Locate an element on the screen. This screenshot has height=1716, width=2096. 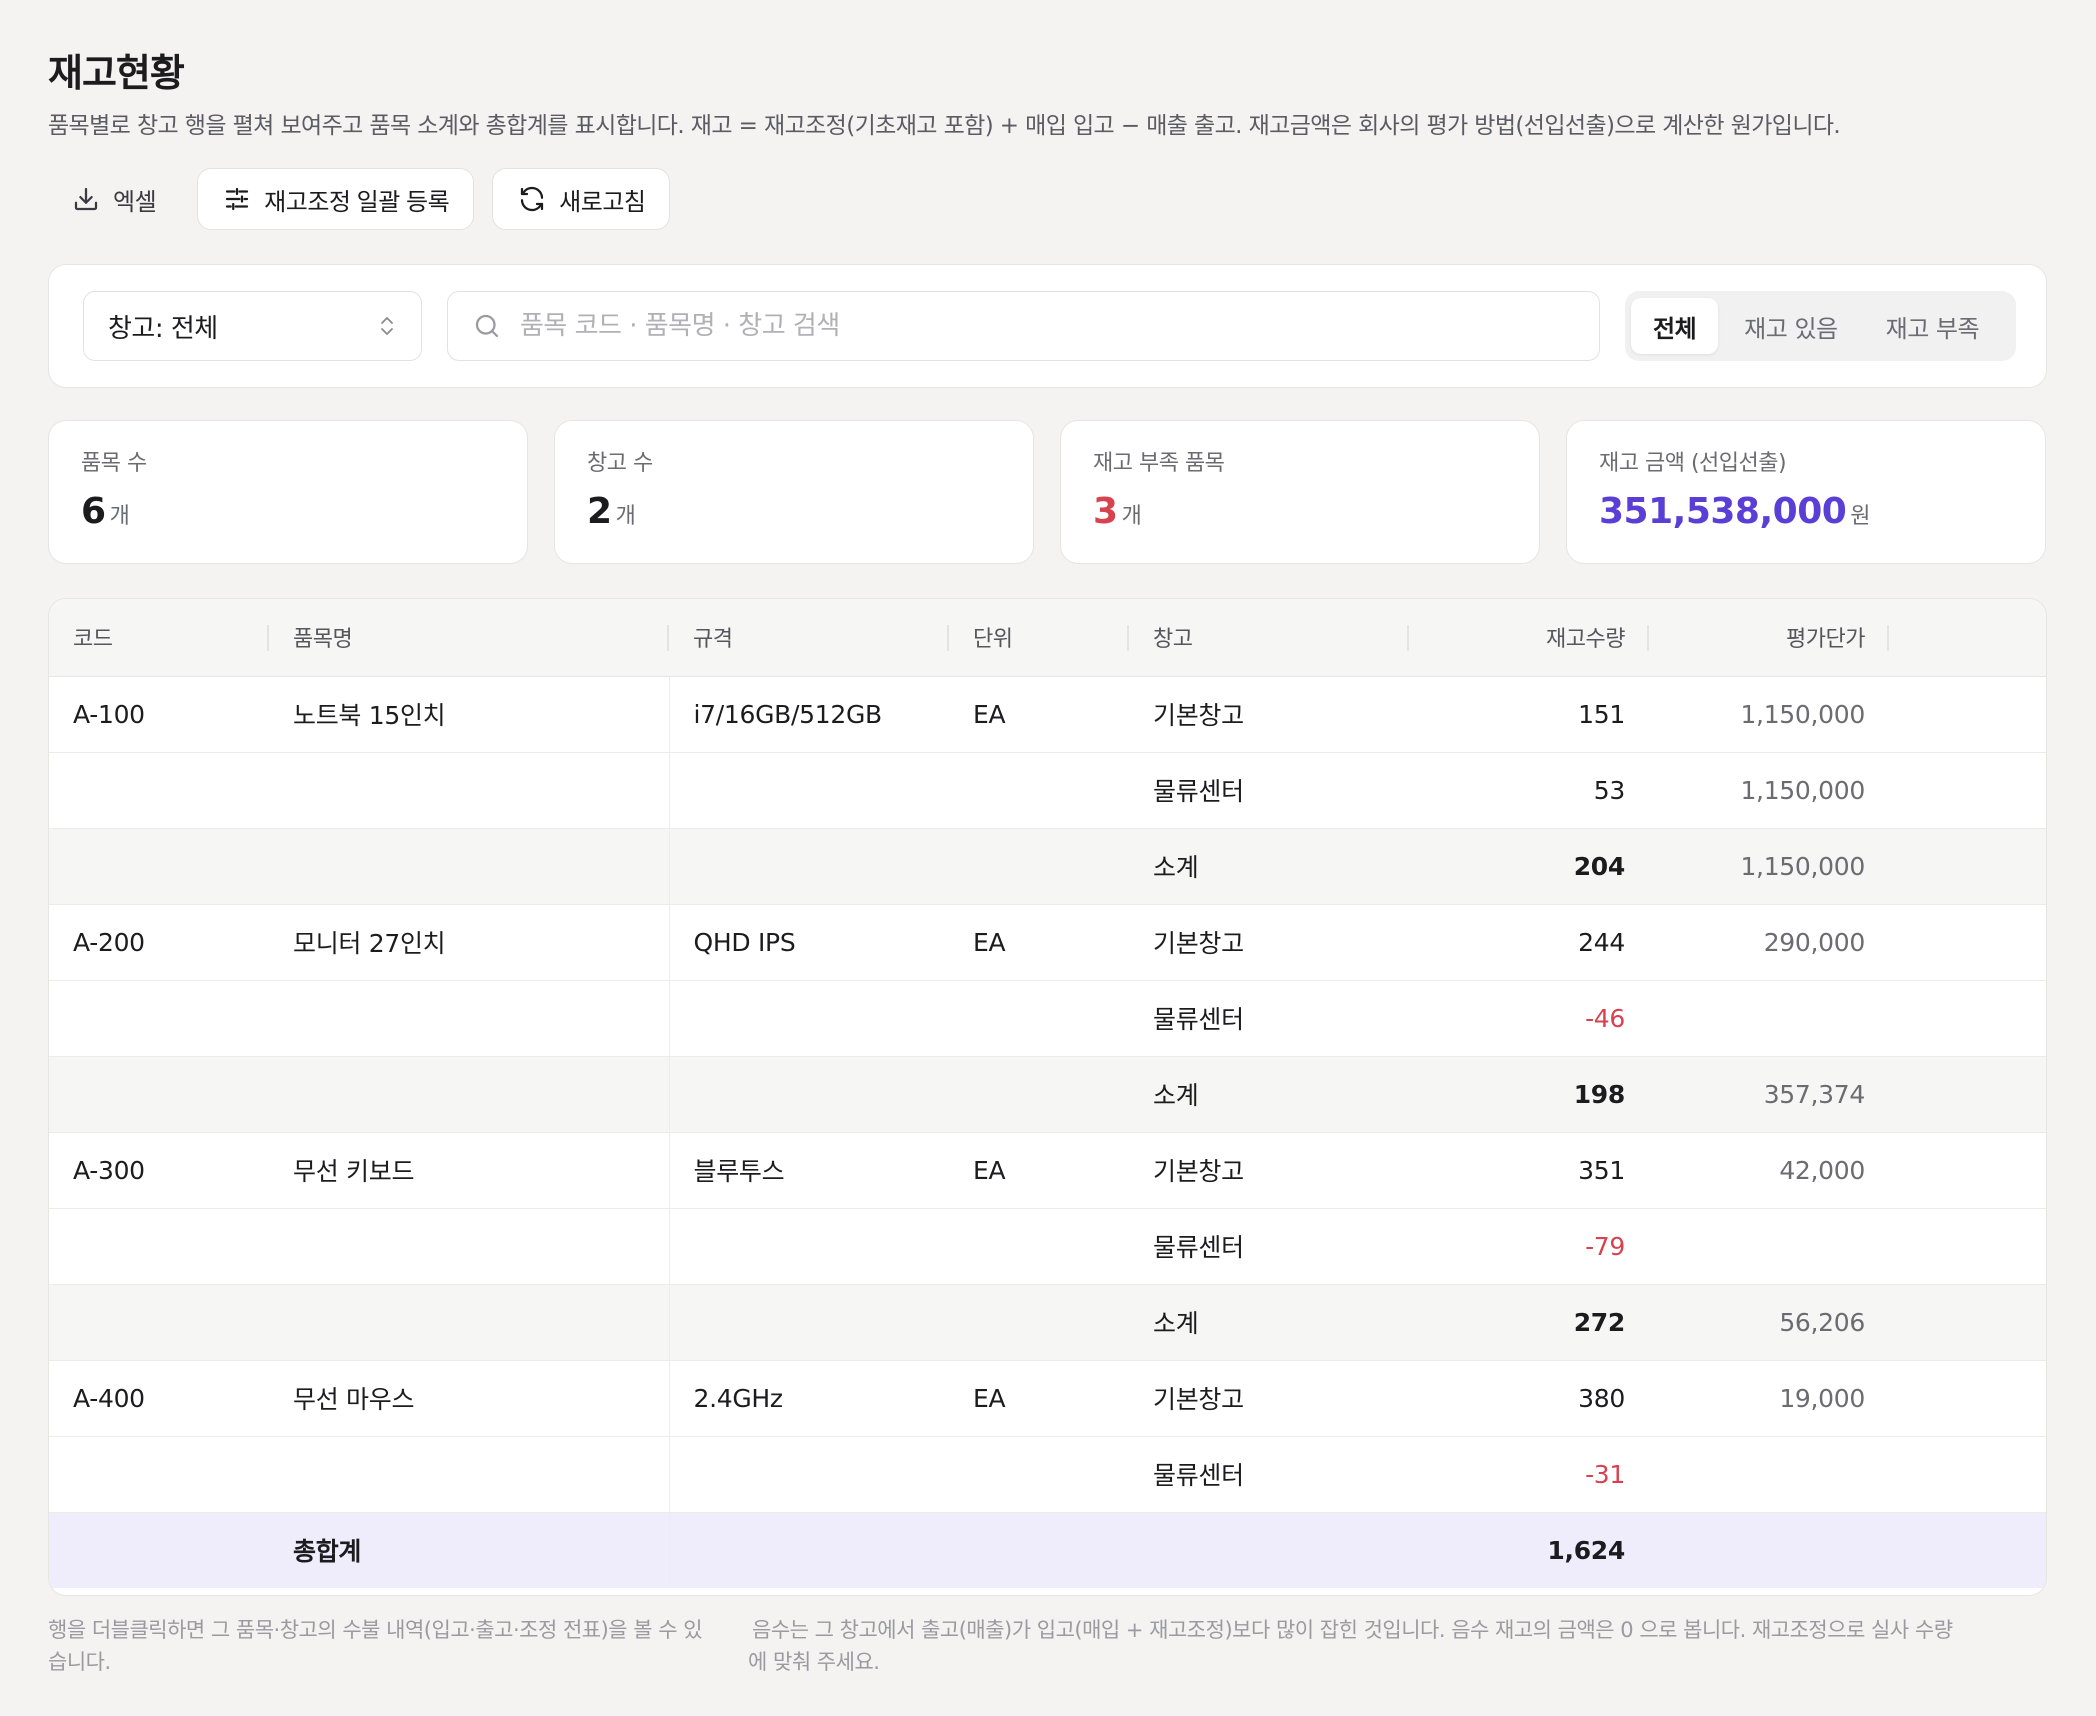
cell-price is located at coordinates (1769, 1018).